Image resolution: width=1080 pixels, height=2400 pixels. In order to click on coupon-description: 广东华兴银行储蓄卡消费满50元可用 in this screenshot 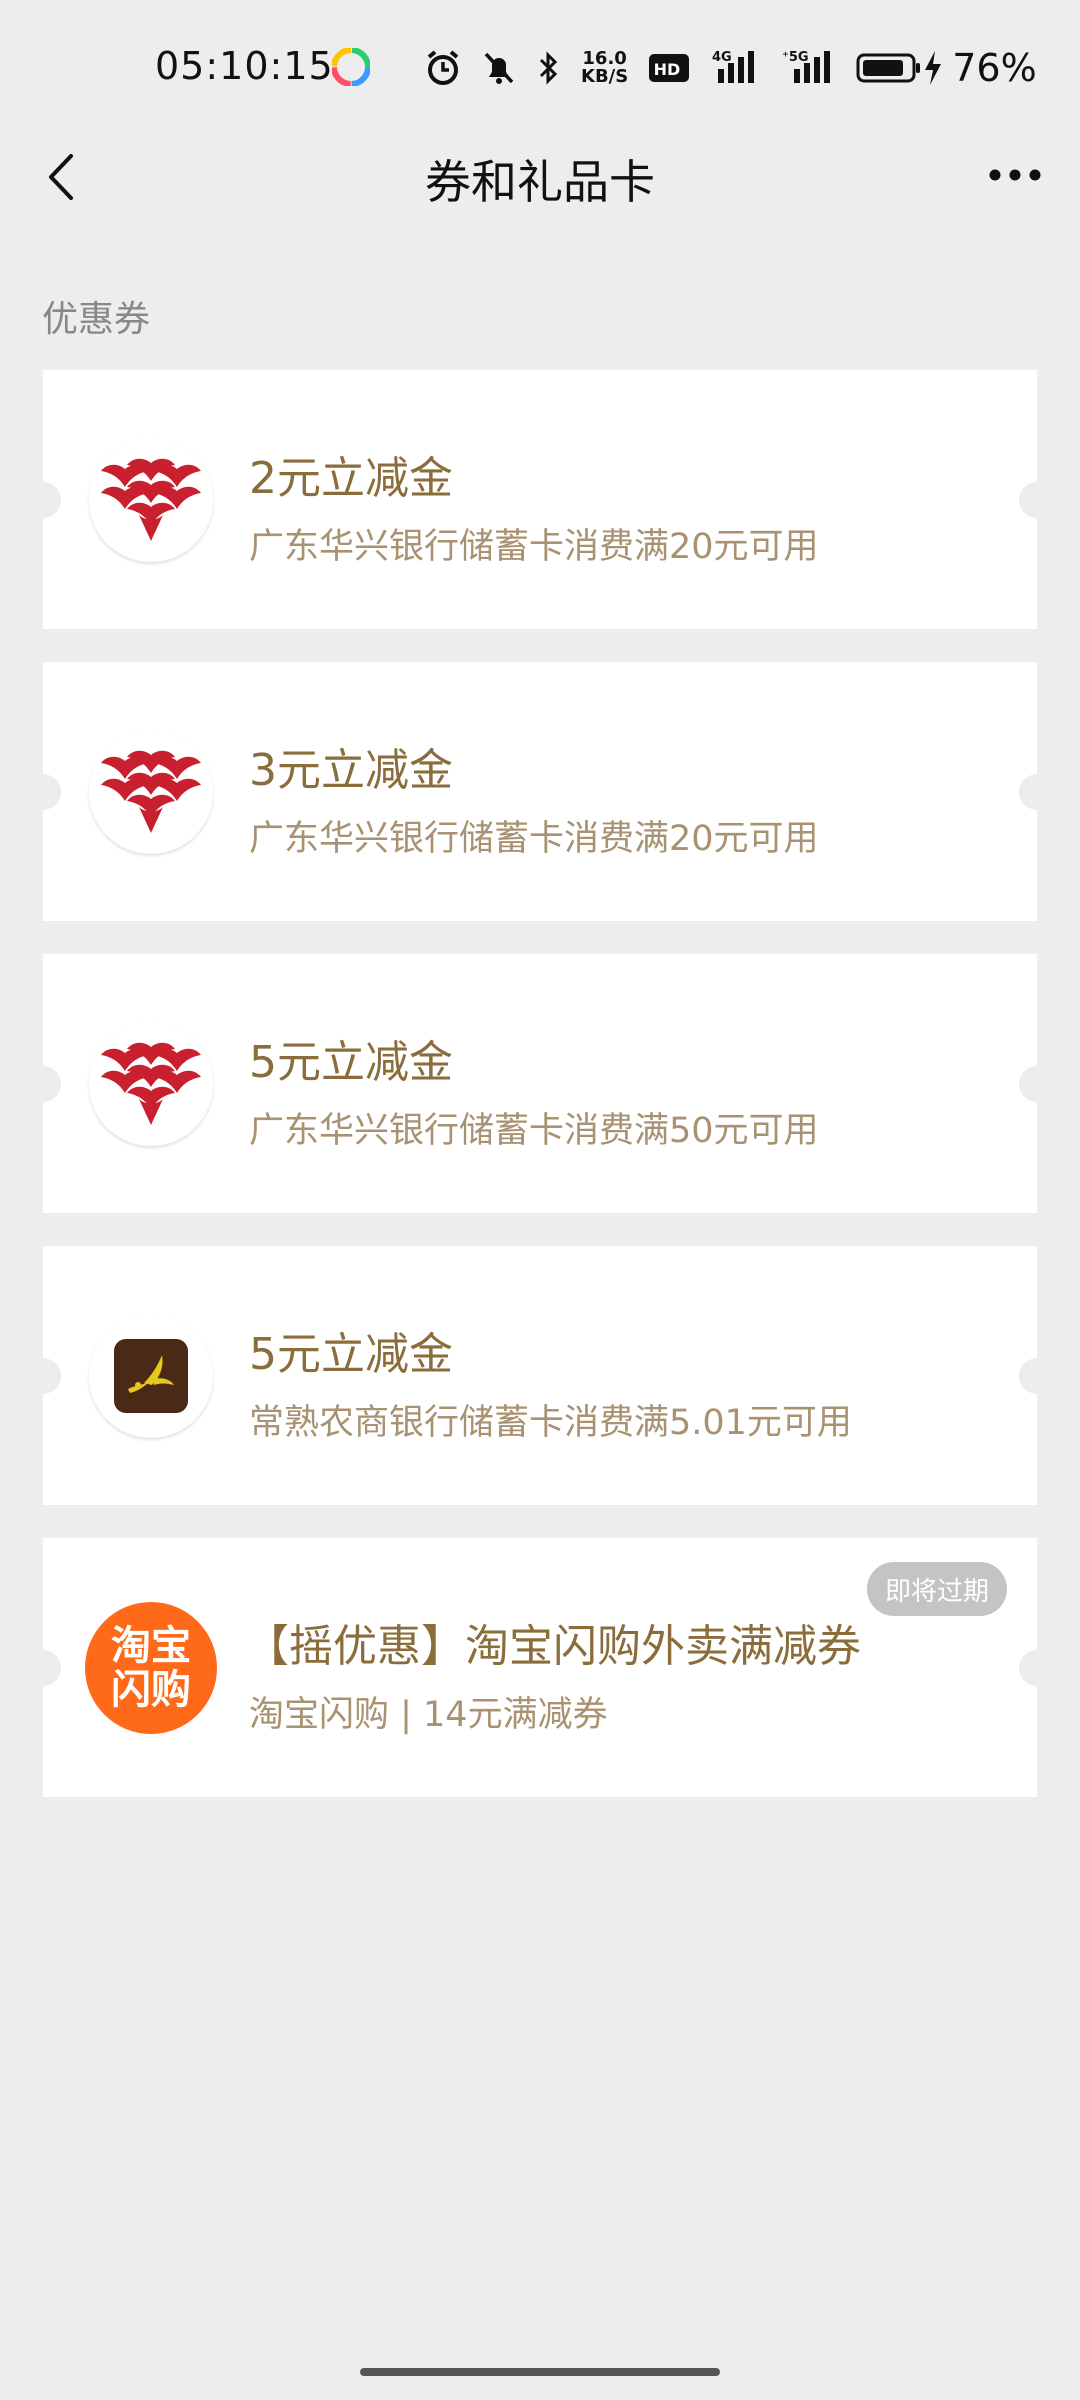, I will do `click(534, 1131)`.